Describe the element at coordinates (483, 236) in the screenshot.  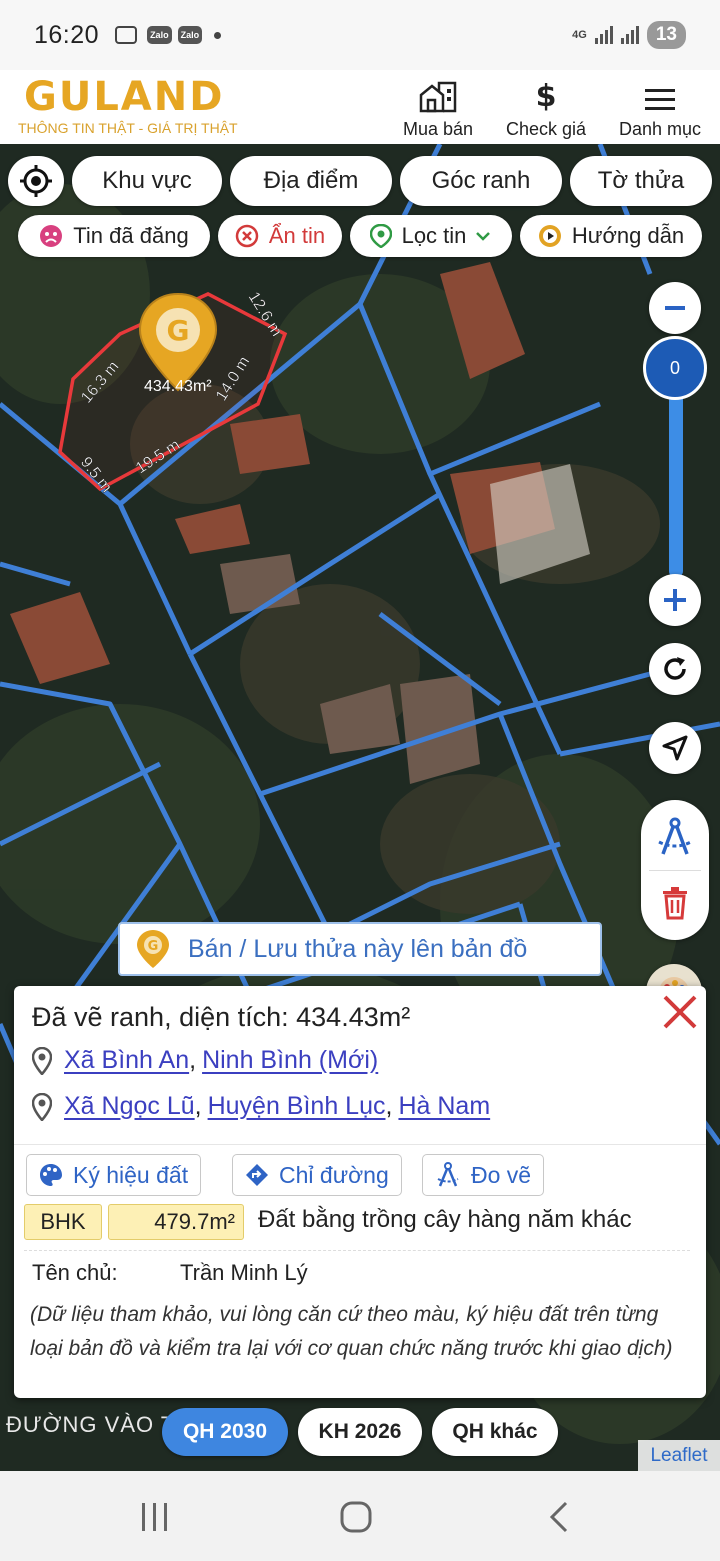
I see `chevron-down-icon` at that location.